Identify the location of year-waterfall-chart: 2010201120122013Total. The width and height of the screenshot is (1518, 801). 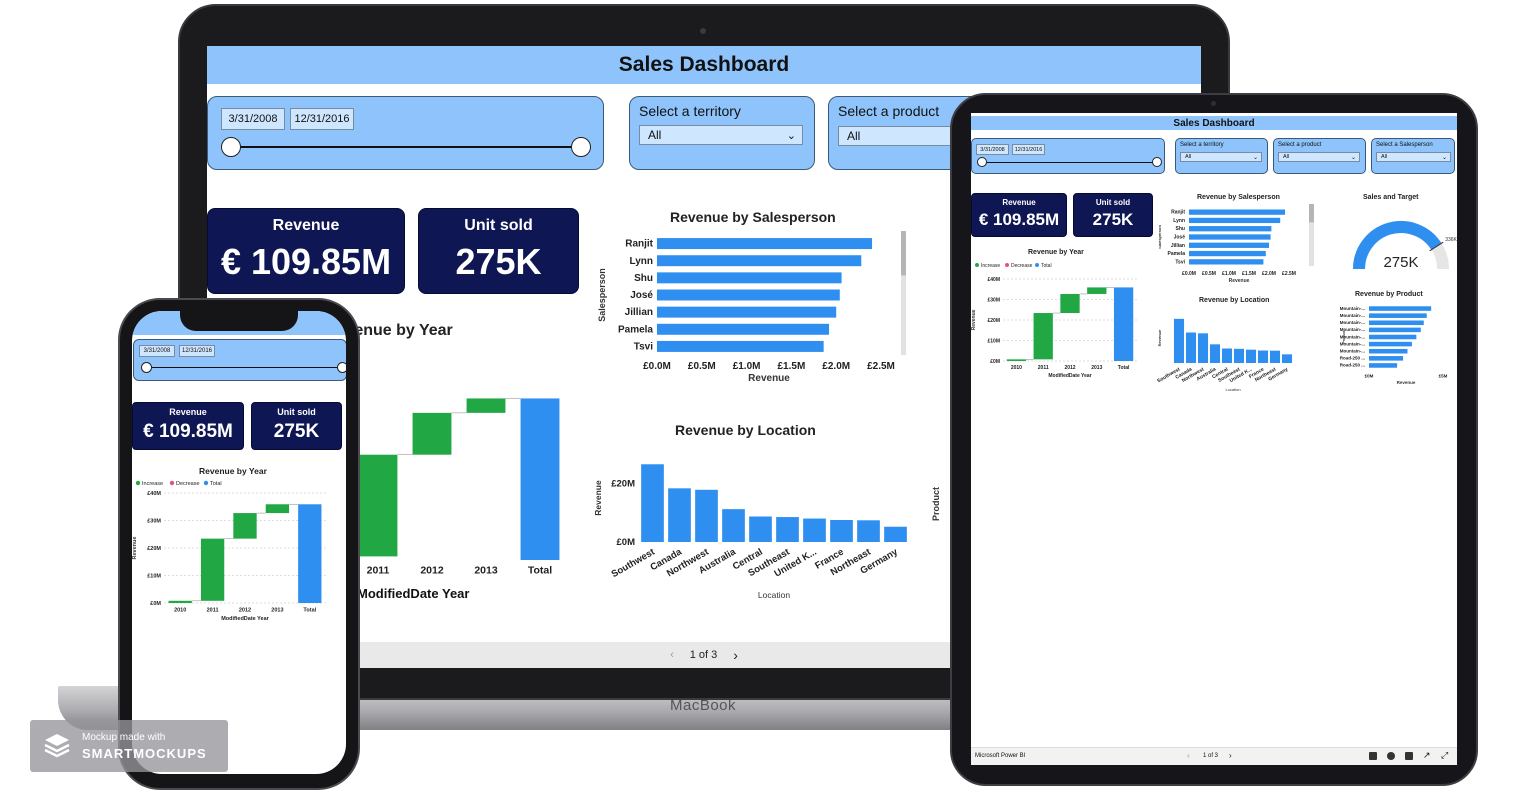
(453, 487).